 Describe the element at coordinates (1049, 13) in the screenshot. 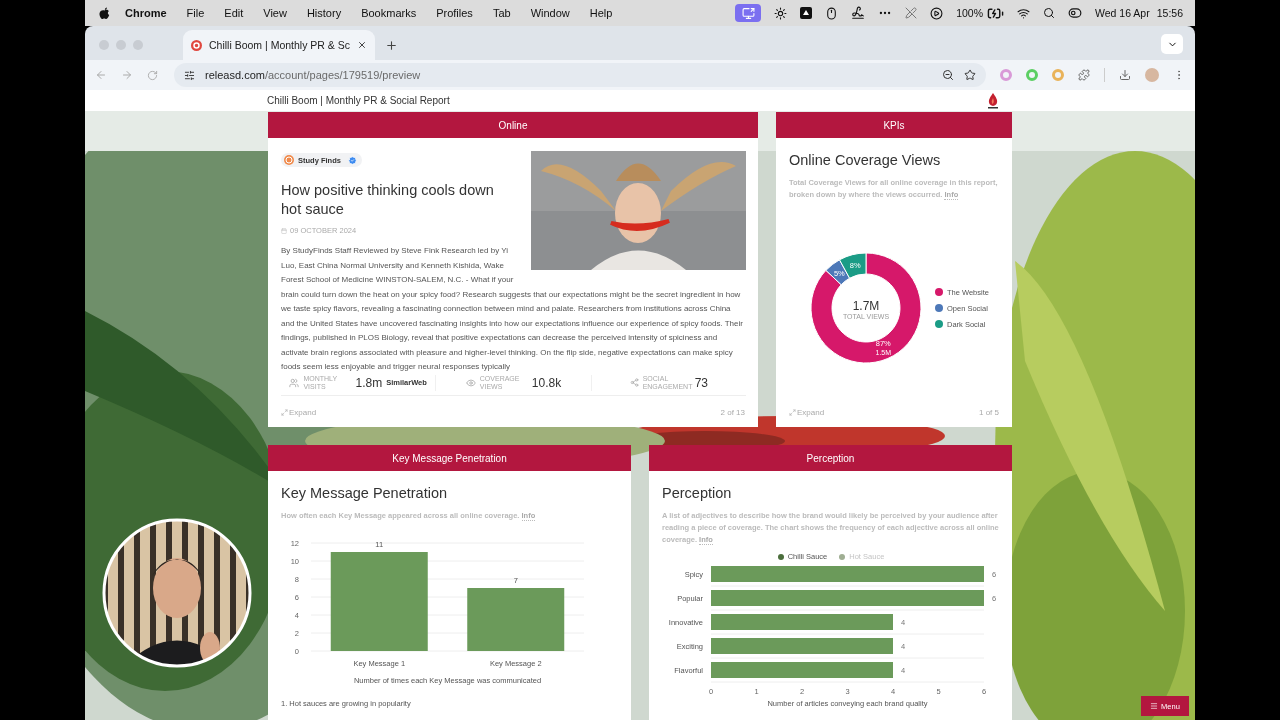

I see `search-icon` at that location.